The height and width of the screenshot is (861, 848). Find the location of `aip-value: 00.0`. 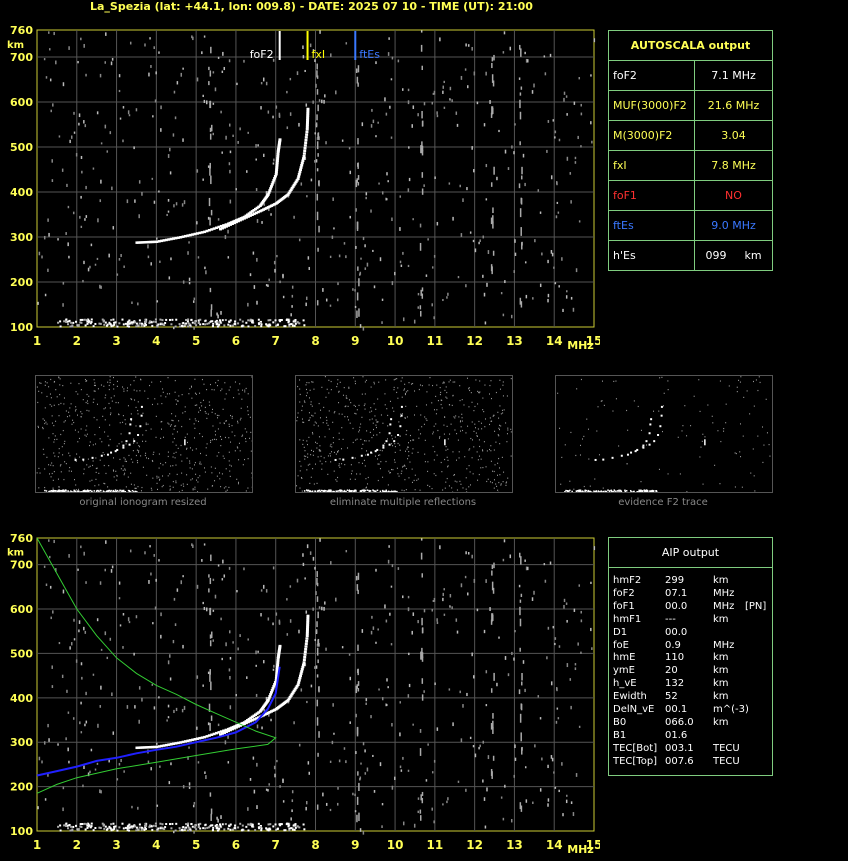

aip-value: 00.0 is located at coordinates (676, 606).